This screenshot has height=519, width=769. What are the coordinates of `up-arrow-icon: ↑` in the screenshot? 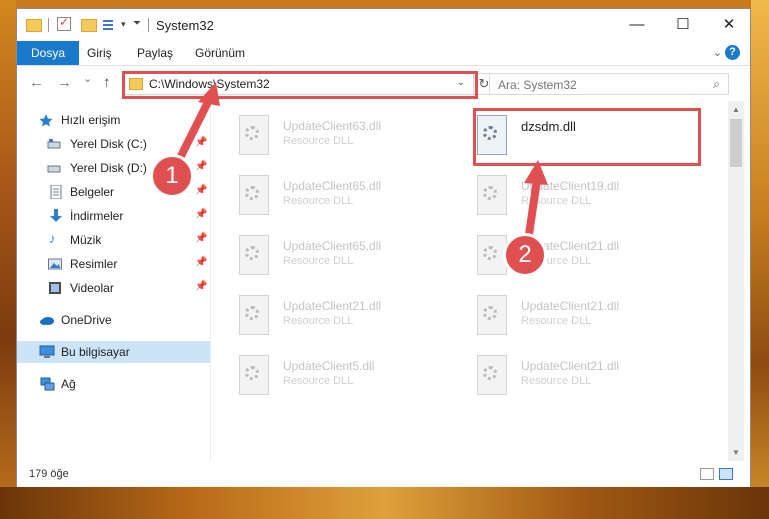 It's located at (107, 82).